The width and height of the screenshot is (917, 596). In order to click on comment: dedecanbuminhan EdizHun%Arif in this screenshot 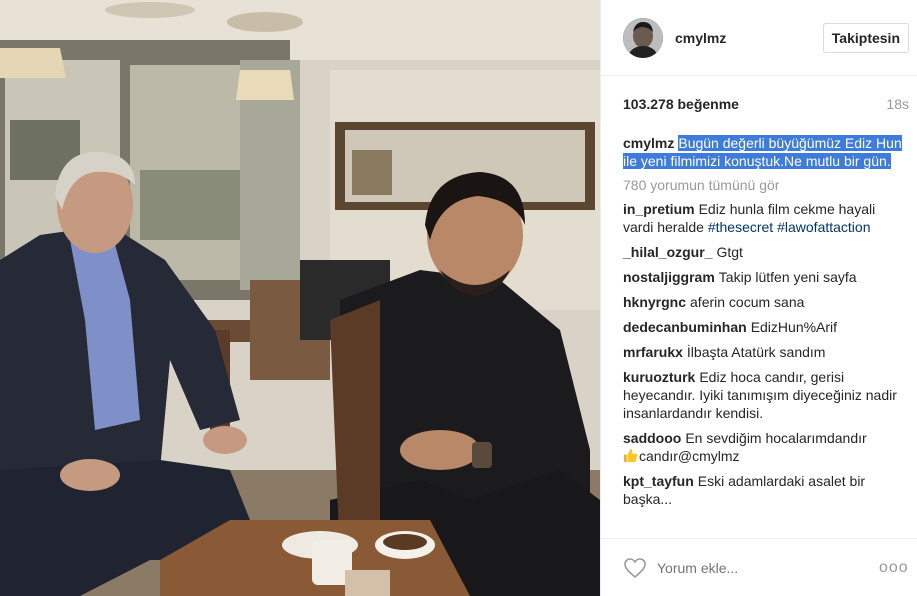, I will do `click(763, 327)`.